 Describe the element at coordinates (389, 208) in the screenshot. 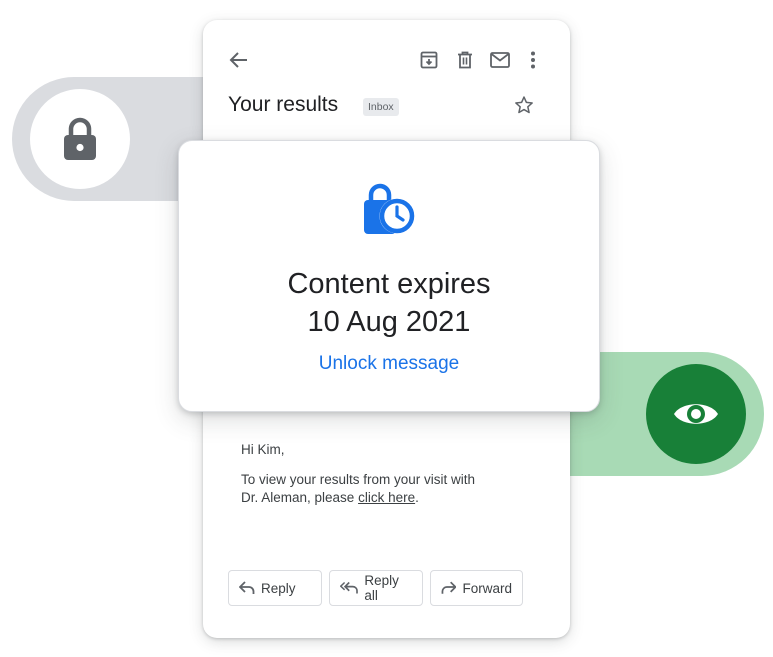

I see `lock-clock-icon` at that location.